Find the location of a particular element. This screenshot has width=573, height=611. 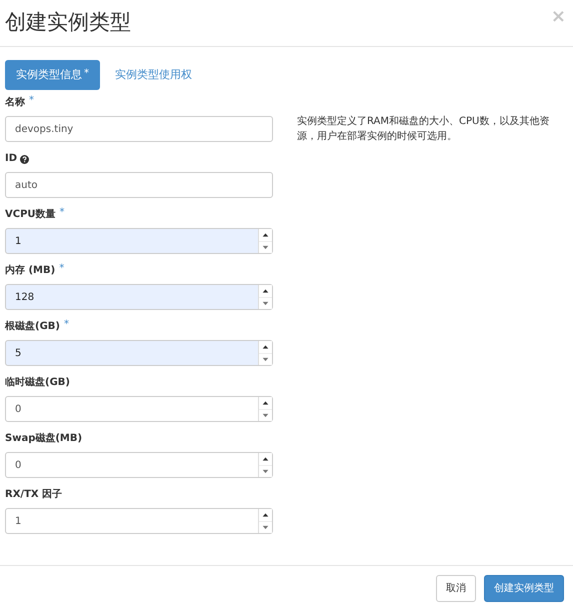

field-label: RX/TX 因子 is located at coordinates (33, 495).